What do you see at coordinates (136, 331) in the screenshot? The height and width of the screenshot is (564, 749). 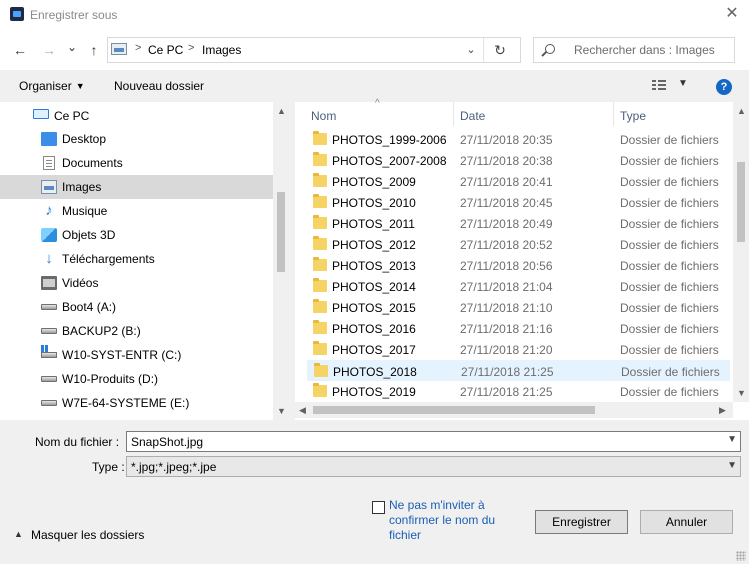 I see `sidebar-item-drive-b: BACKUP2 (B:)` at bounding box center [136, 331].